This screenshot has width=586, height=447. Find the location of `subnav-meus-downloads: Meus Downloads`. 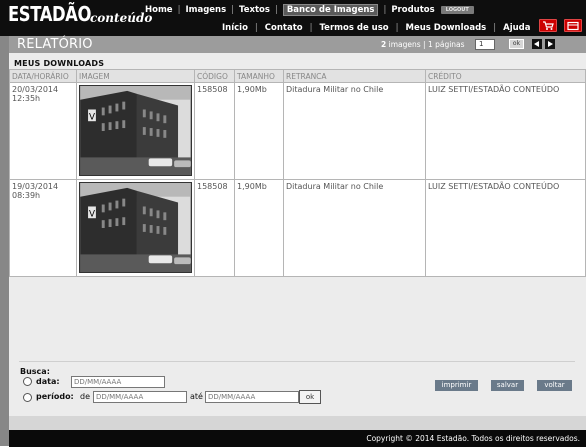

subnav-meus-downloads: Meus Downloads is located at coordinates (446, 28).